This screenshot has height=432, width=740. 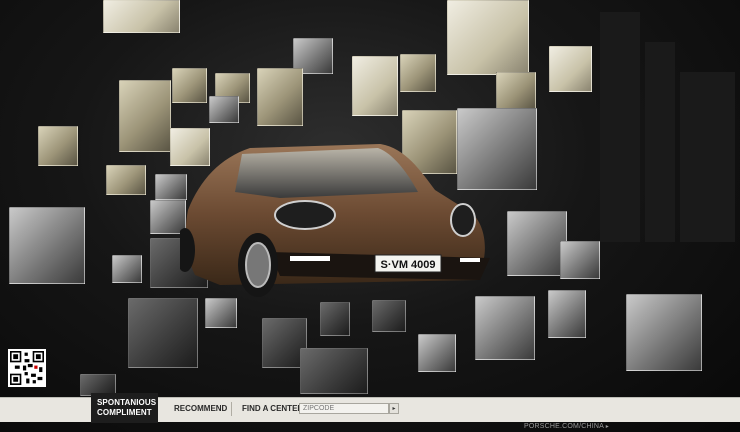 What do you see at coordinates (124, 412) in the screenshot?
I see `compliment-line-2: COMPLIMENT` at bounding box center [124, 412].